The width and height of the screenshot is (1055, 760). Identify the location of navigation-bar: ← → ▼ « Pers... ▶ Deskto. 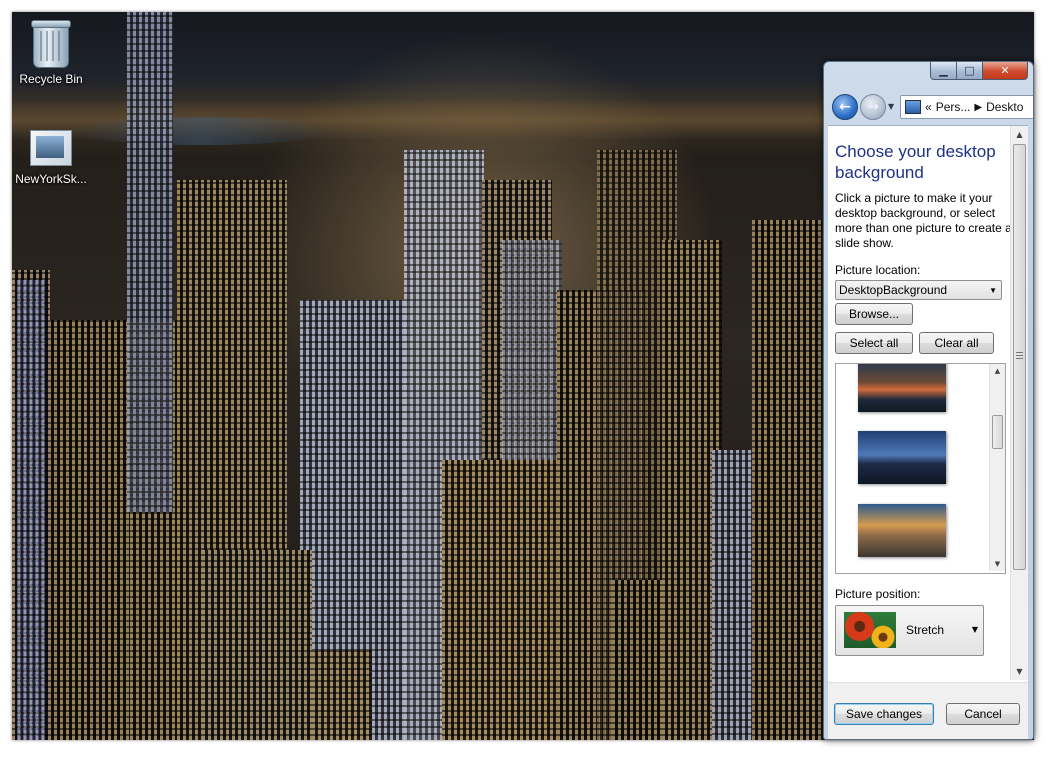
(928, 105).